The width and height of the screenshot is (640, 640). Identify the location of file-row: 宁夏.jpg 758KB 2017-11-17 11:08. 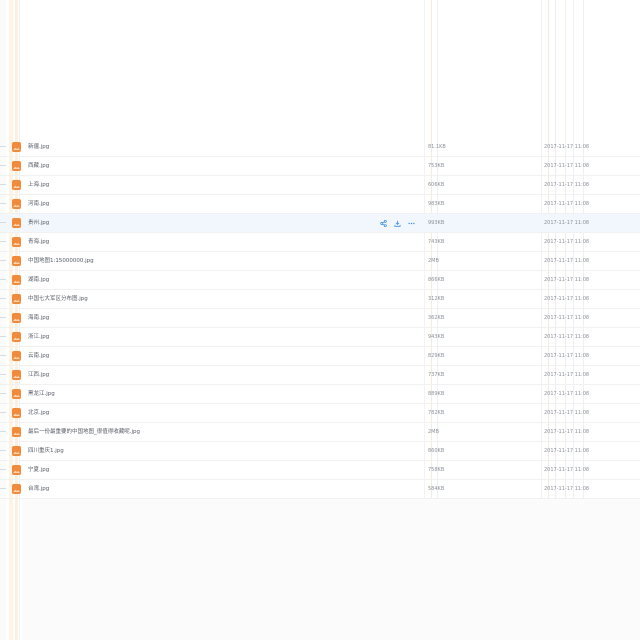
(320, 470).